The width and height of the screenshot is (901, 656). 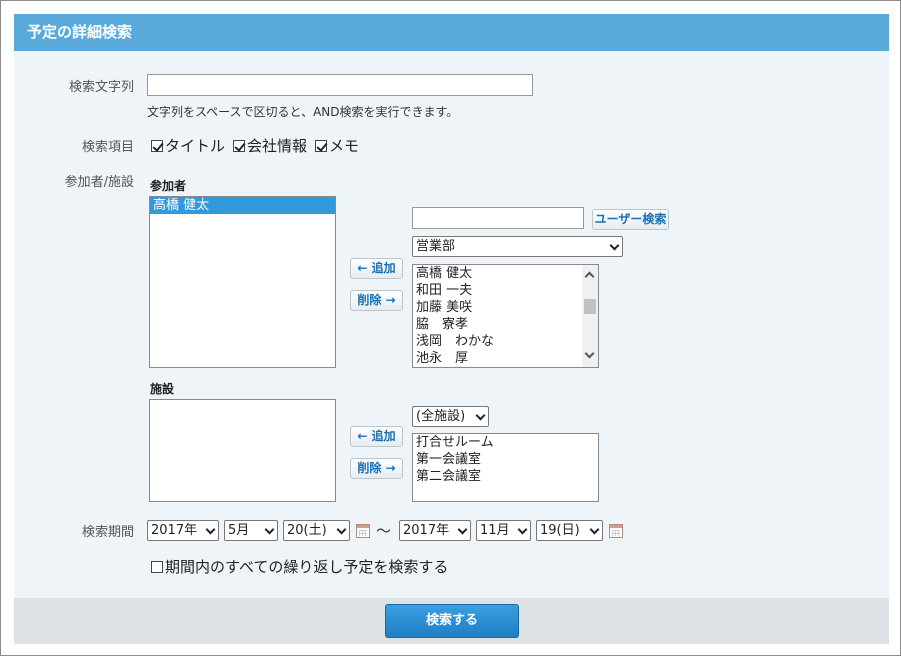 I want to click on search-item-title: タイトル, so click(x=188, y=145).